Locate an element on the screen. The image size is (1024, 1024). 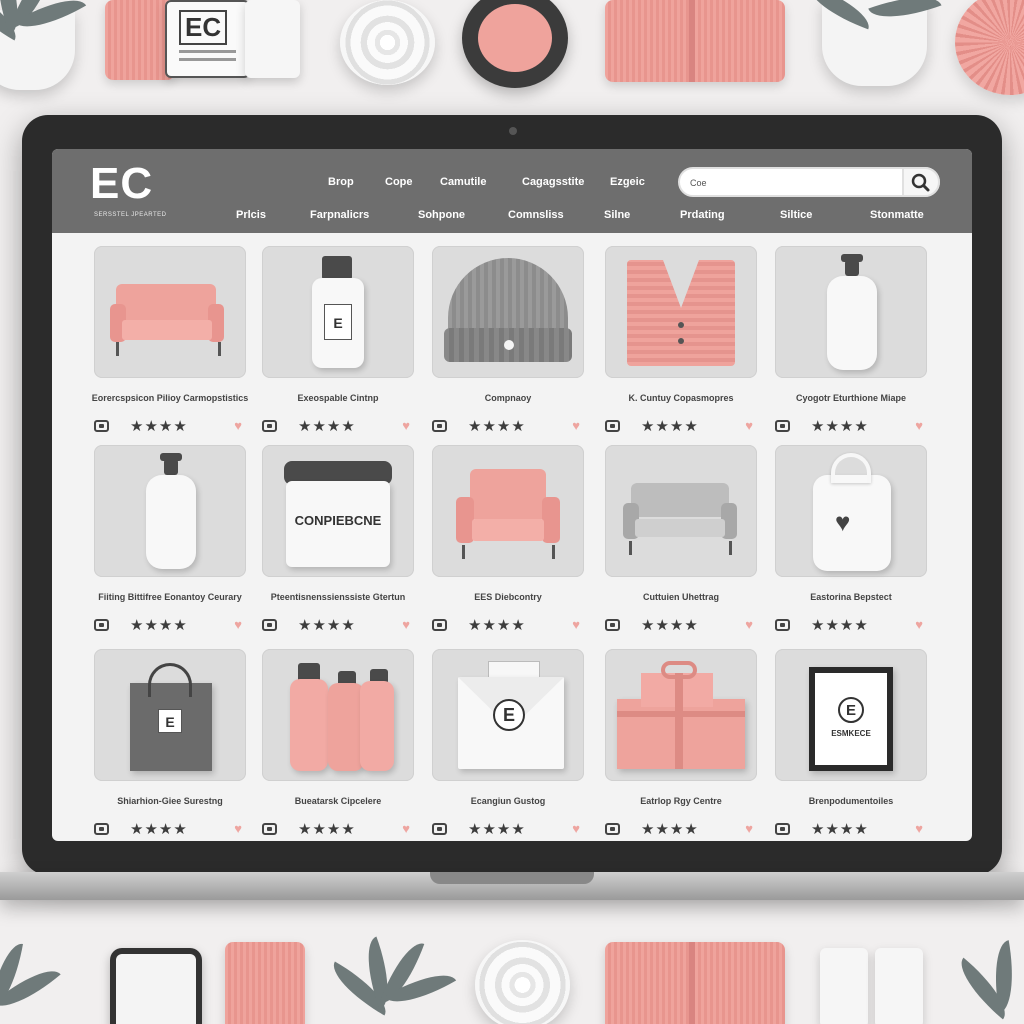
product-title: Eatrlop Rgy Centre is located at coordinates (681, 801).